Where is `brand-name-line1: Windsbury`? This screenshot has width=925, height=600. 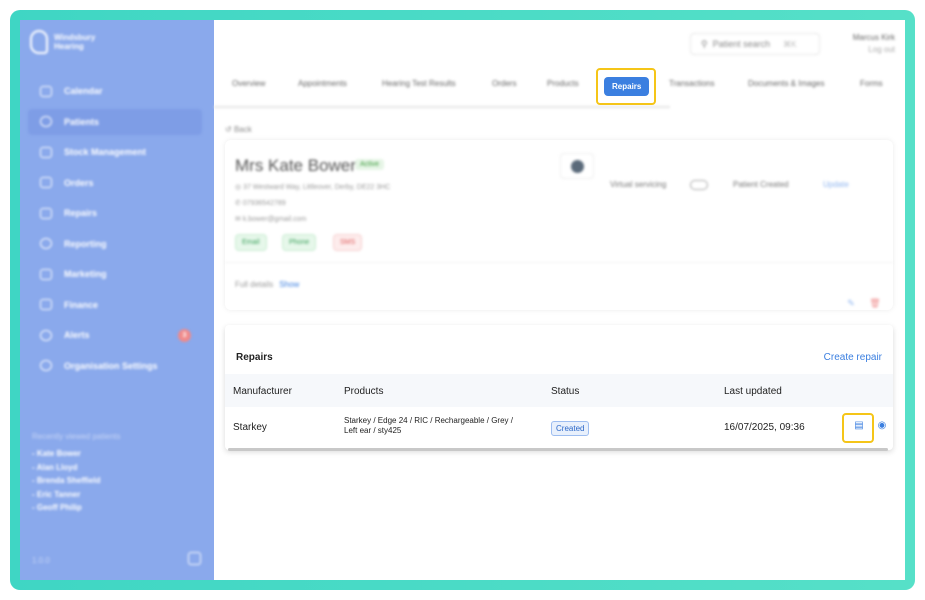
brand-name-line1: Windsbury is located at coordinates (75, 37).